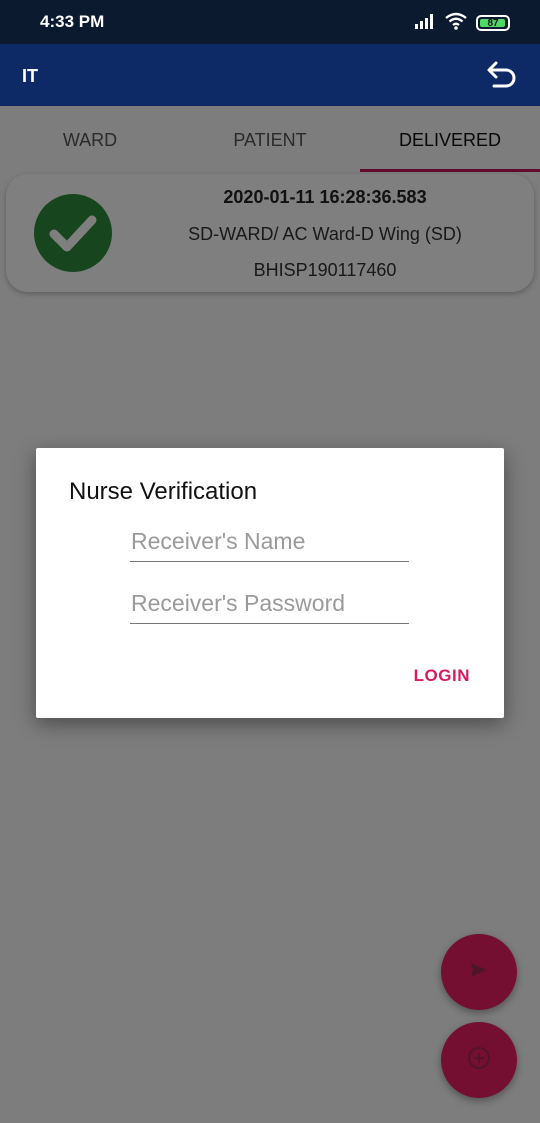  Describe the element at coordinates (270, 75) in the screenshot. I see `app-bar: IT` at that location.